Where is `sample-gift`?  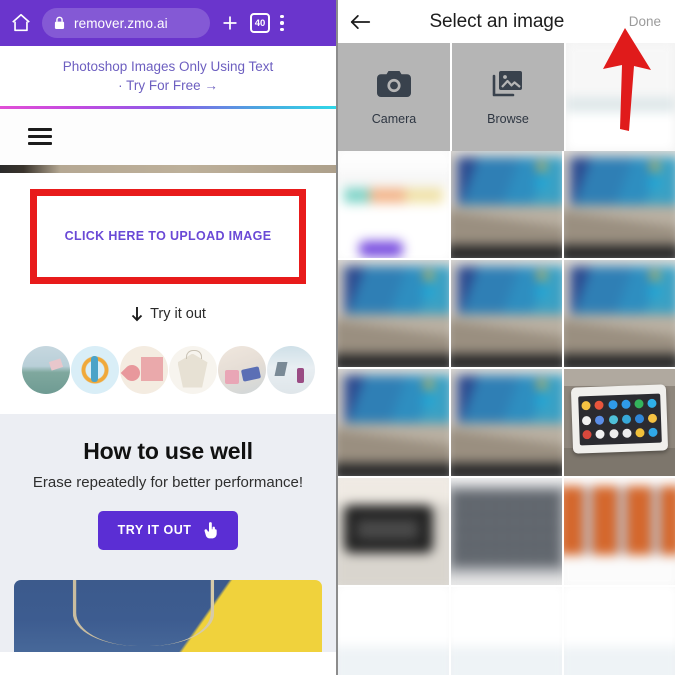 sample-gift is located at coordinates (143, 369).